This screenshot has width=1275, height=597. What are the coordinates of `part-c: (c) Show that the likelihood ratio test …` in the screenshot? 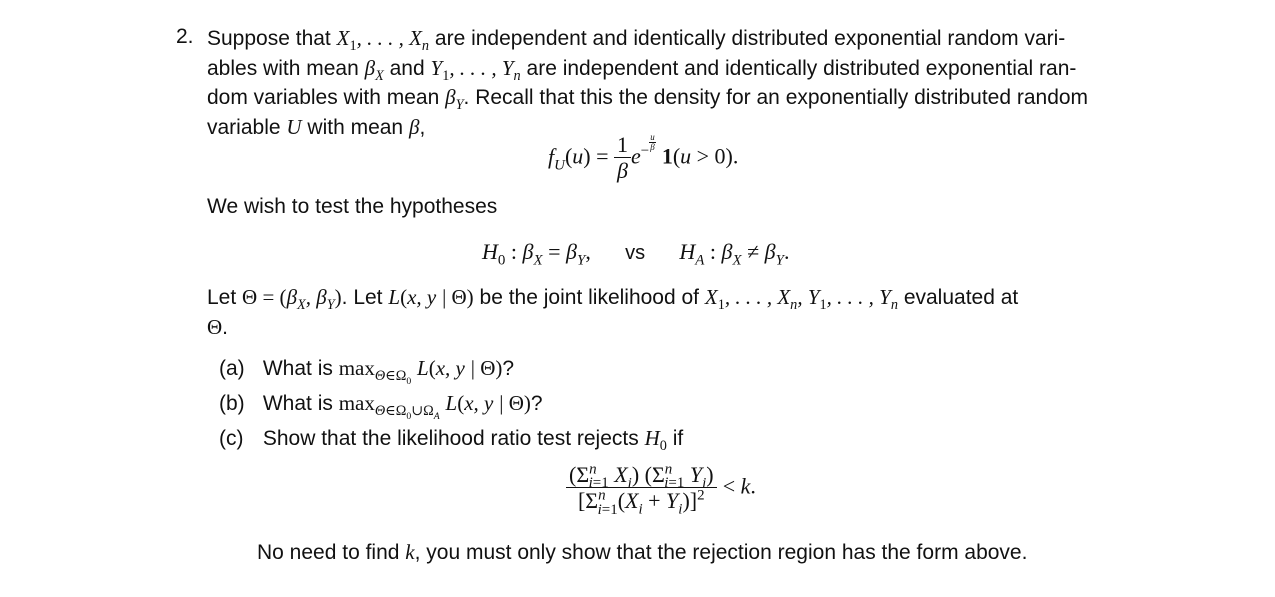 It's located at (451, 440).